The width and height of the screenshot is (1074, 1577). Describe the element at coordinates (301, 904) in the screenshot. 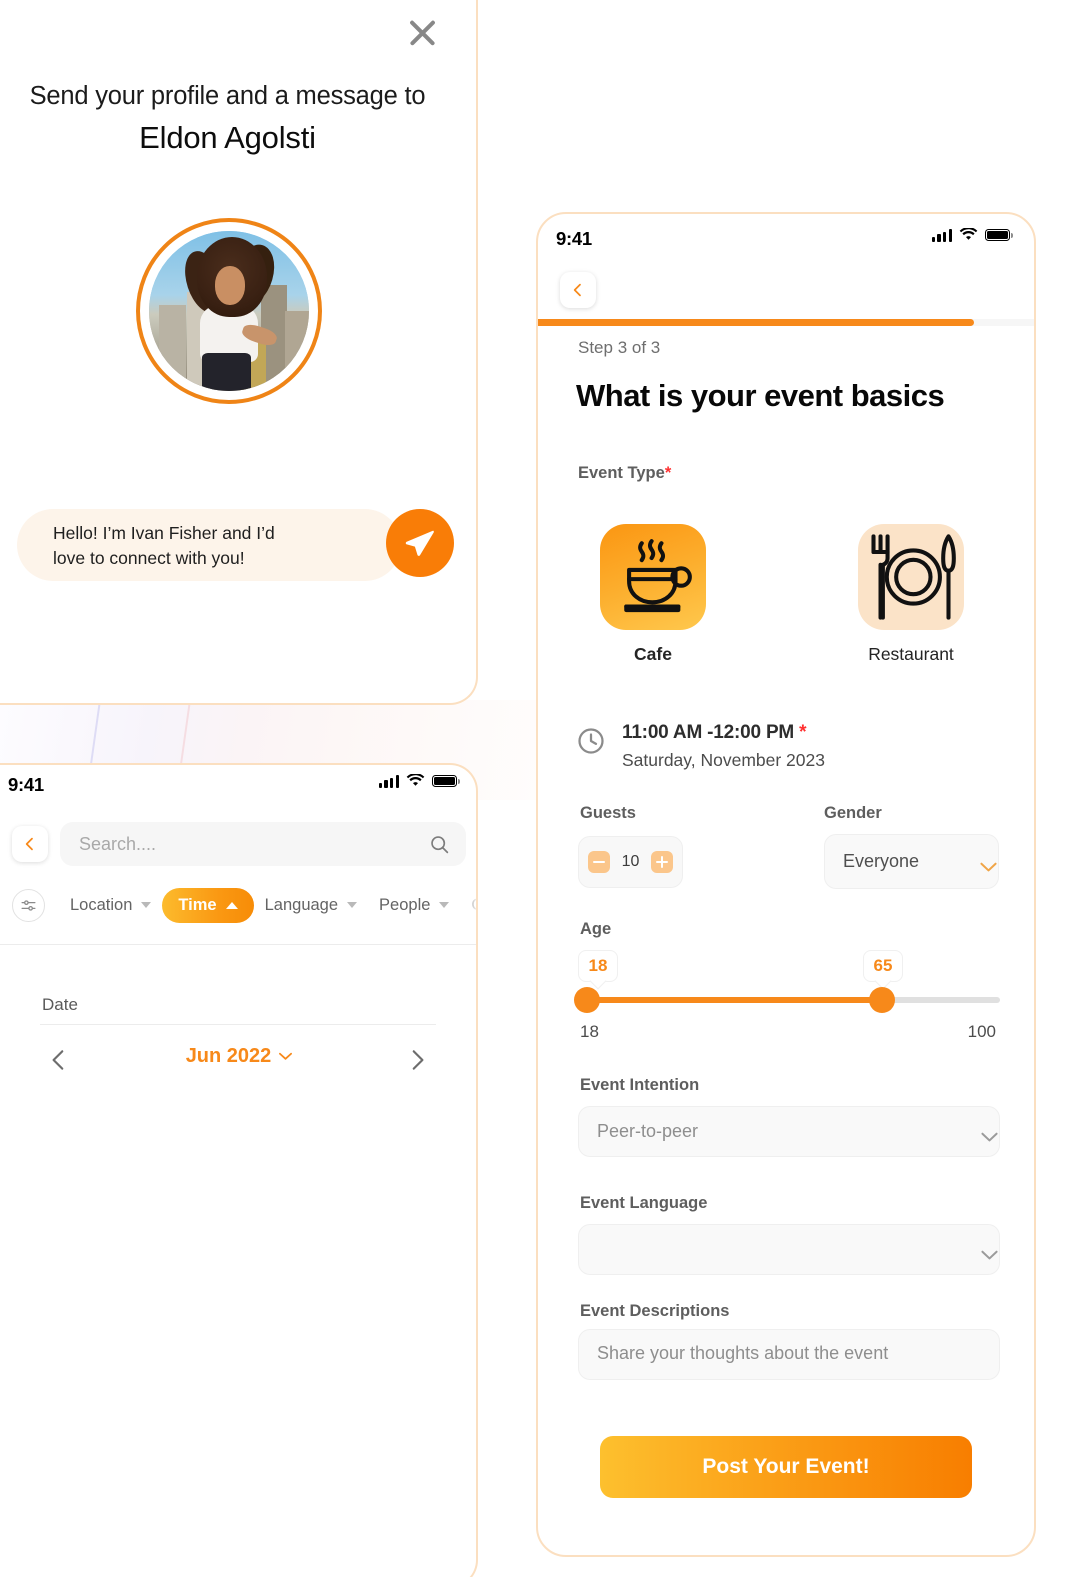

I see `filter-chip-label: Language` at that location.